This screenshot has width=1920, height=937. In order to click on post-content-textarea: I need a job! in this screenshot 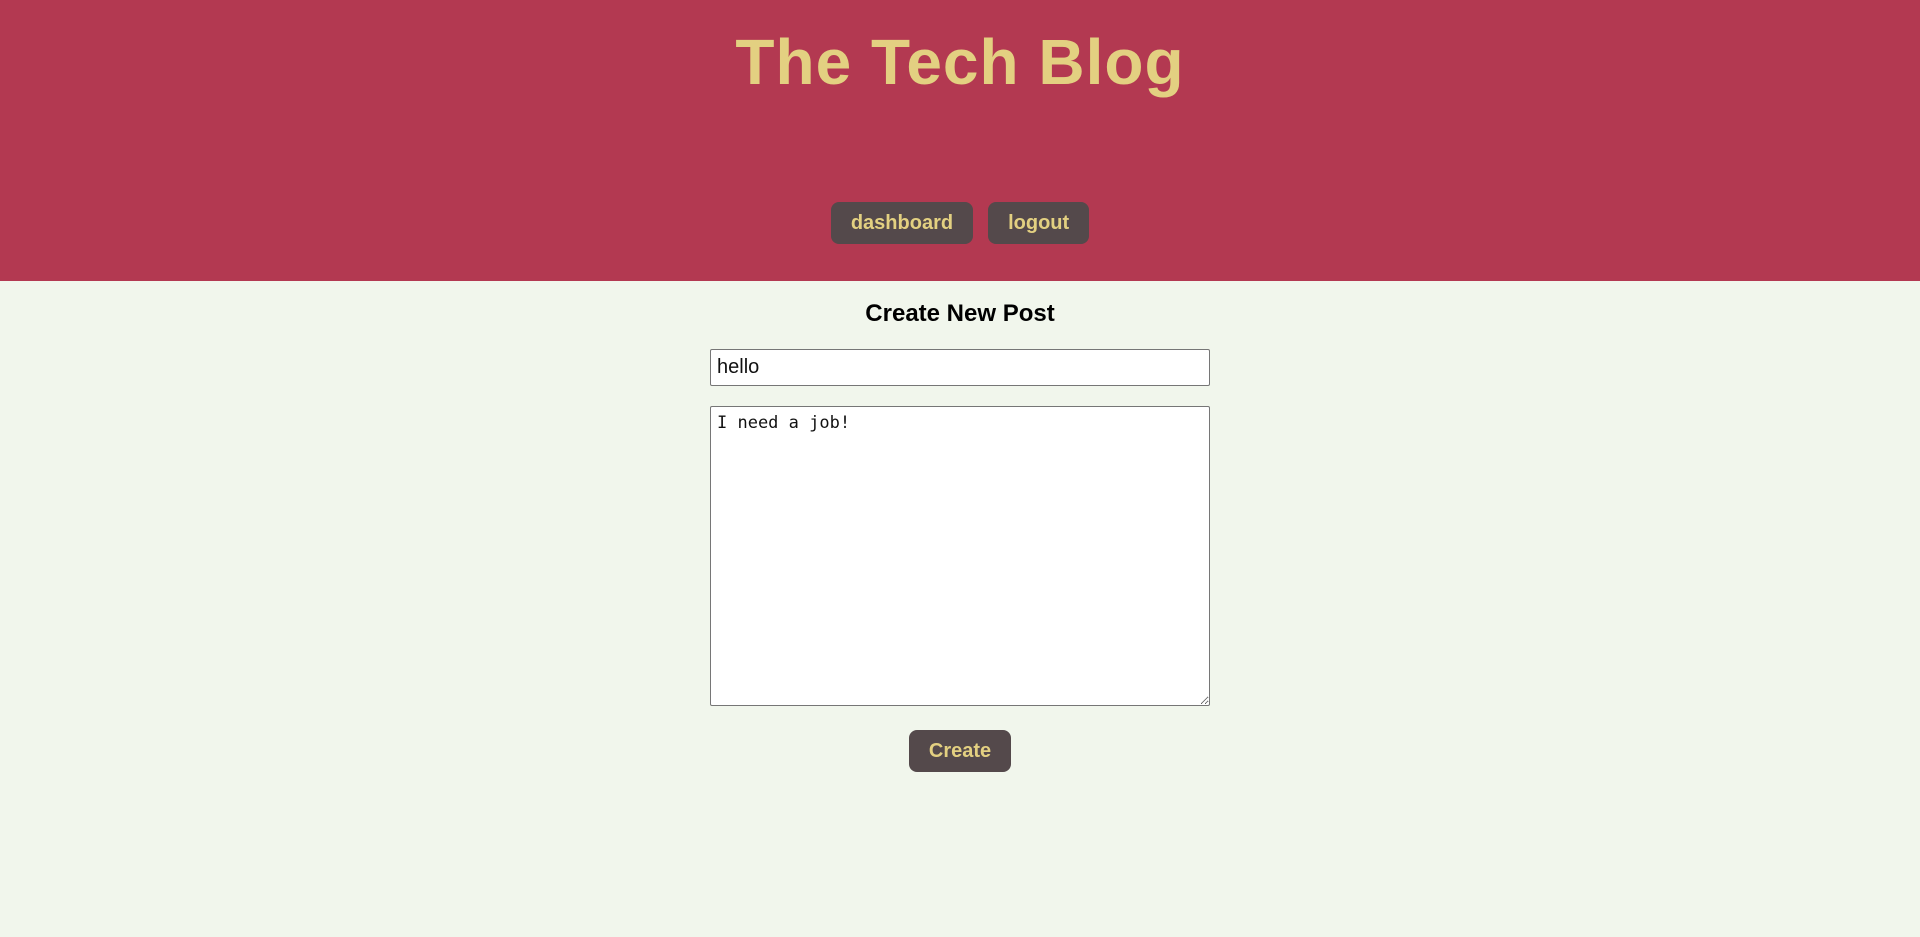, I will do `click(960, 556)`.